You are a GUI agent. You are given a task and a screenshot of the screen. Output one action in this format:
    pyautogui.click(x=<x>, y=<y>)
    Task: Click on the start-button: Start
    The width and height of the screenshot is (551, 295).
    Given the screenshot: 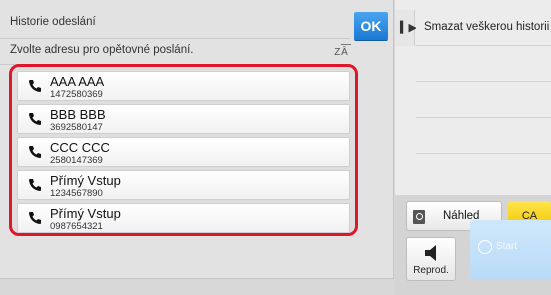 What is the action you would take?
    pyautogui.click(x=510, y=250)
    